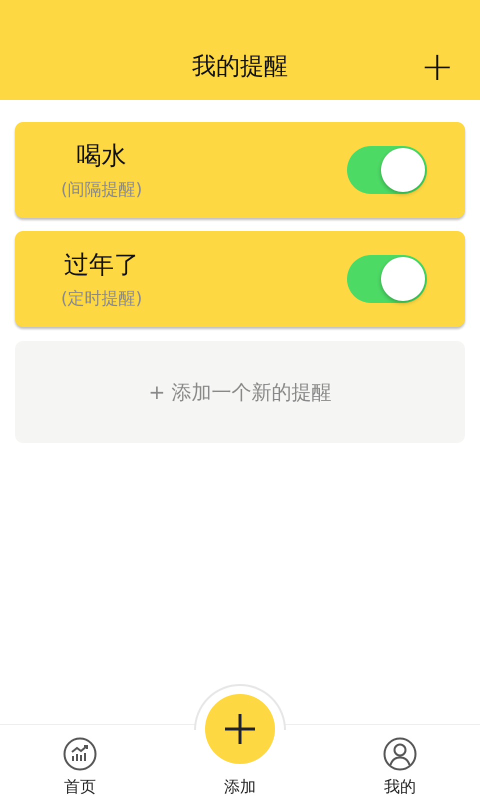  Describe the element at coordinates (240, 66) in the screenshot. I see `page-title: 我的提醒` at that location.